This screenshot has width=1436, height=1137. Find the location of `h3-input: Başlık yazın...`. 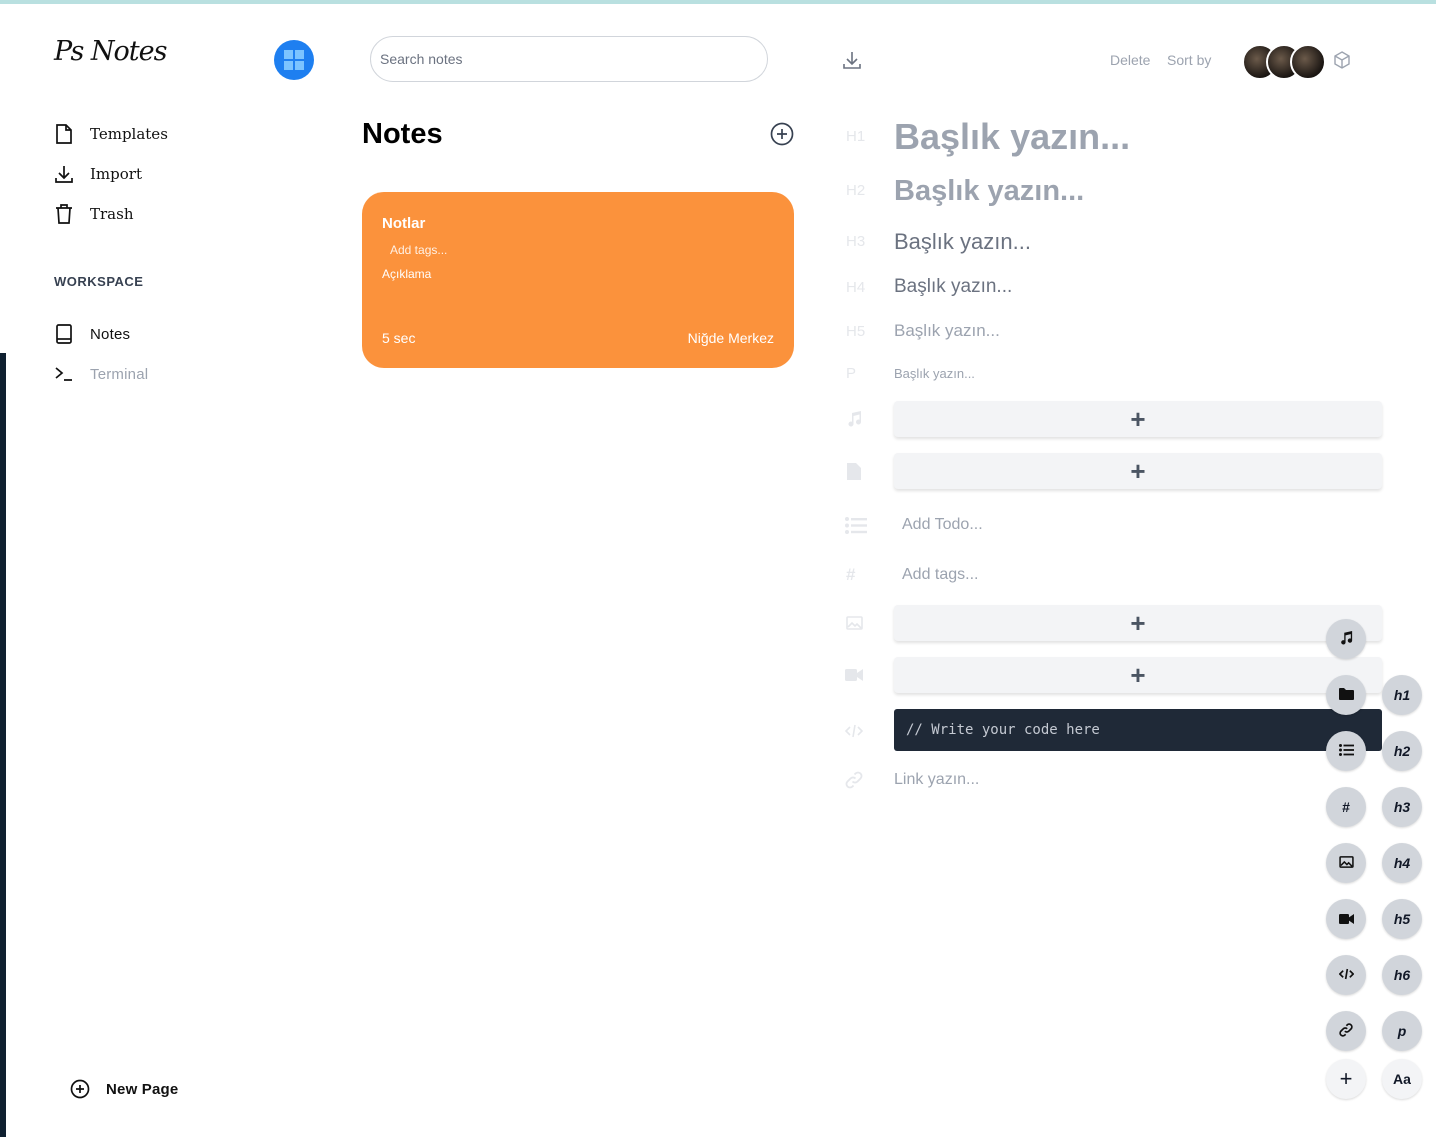

h3-input: Başlık yazın... is located at coordinates (962, 242).